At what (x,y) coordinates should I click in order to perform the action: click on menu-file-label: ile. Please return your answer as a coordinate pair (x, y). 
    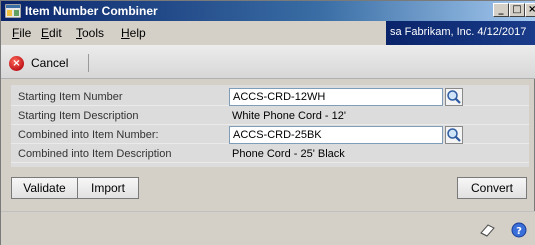
    Looking at the image, I should click on (25, 33).